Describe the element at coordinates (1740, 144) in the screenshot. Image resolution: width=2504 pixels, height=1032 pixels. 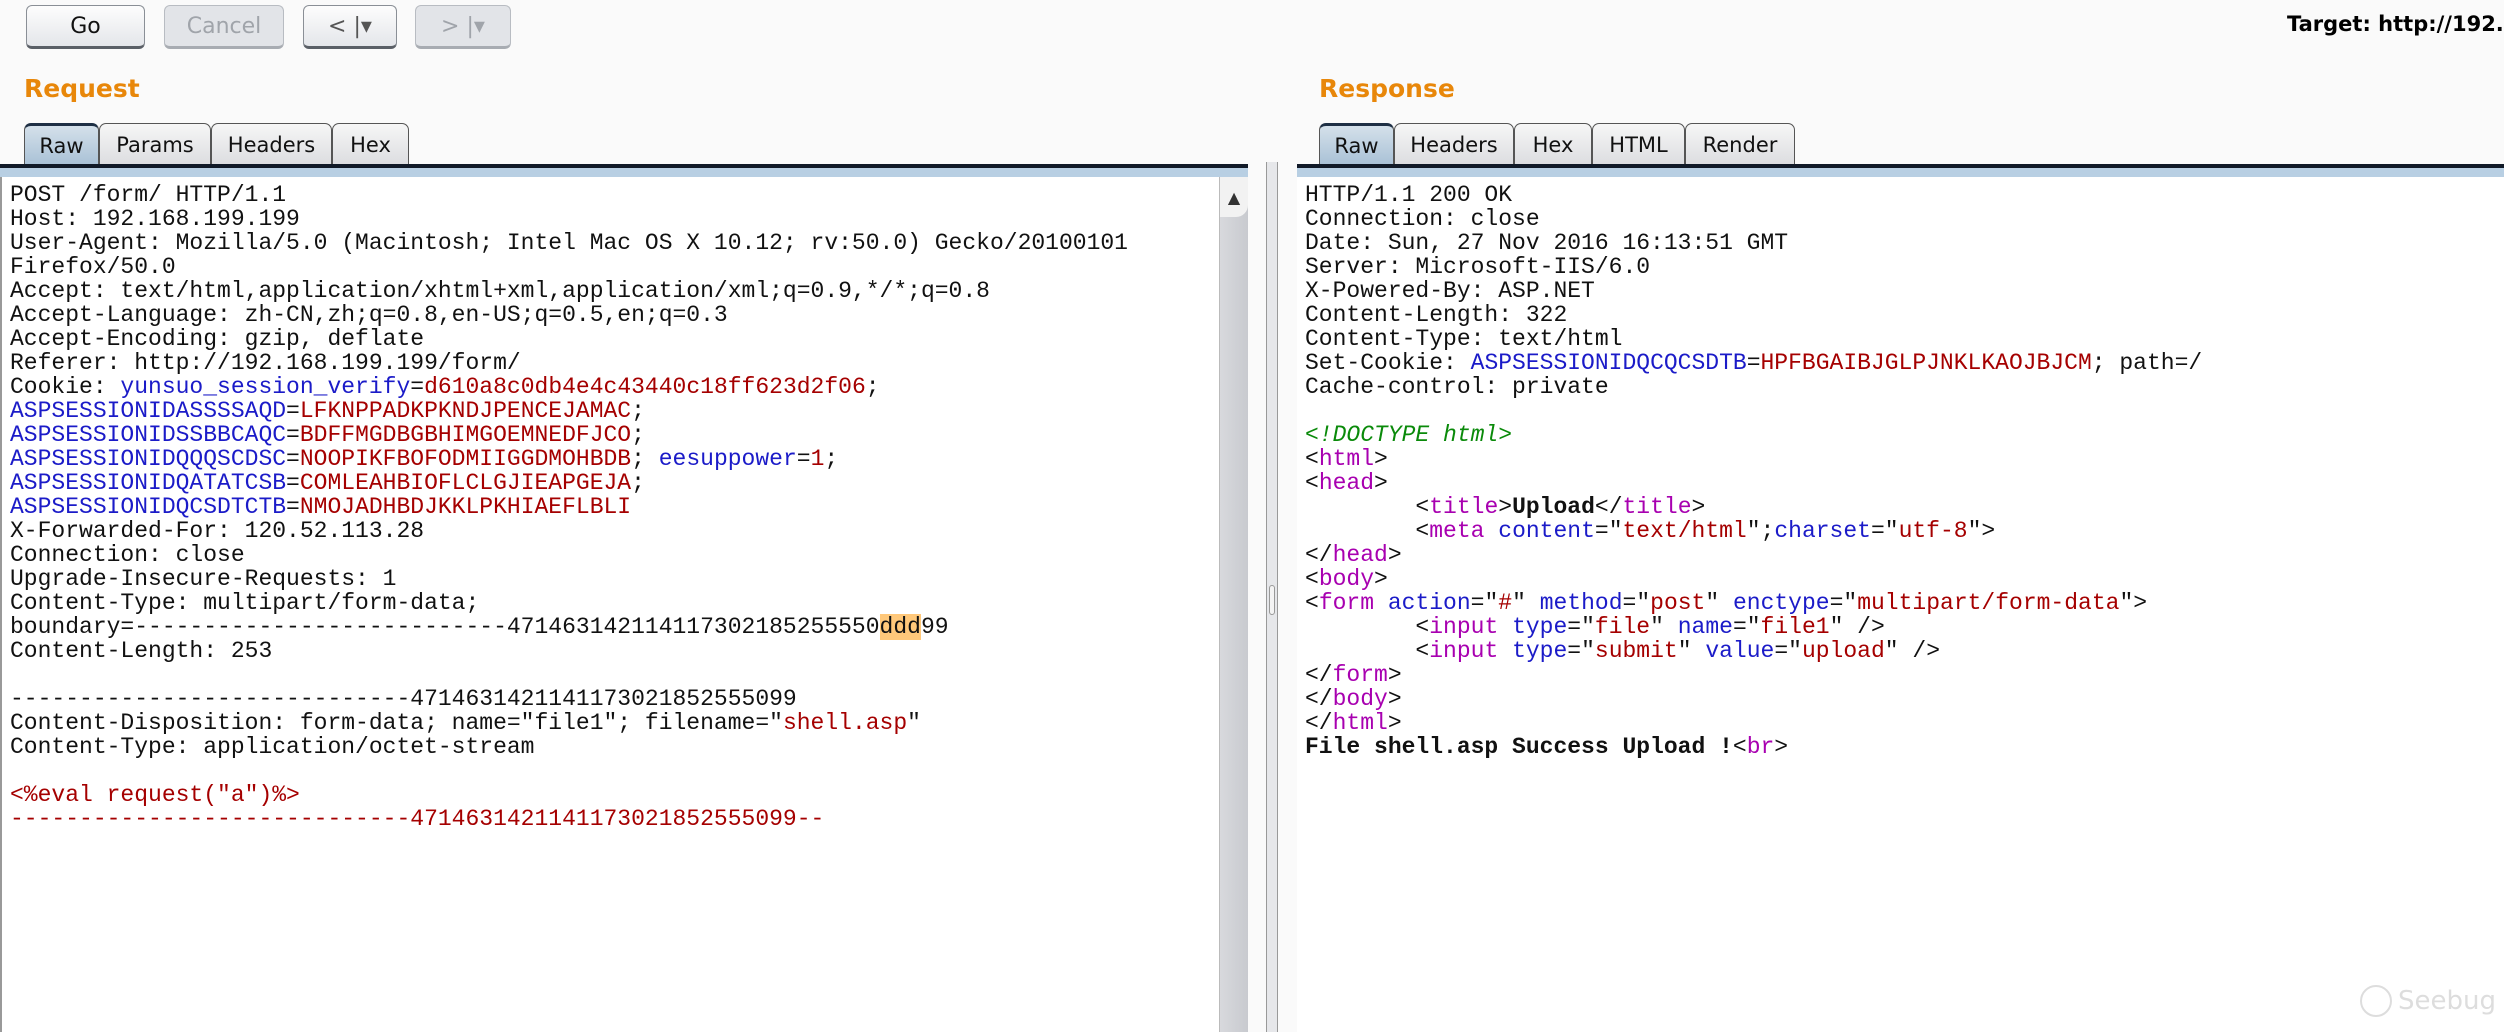
I see `tab-response-render: Render` at that location.